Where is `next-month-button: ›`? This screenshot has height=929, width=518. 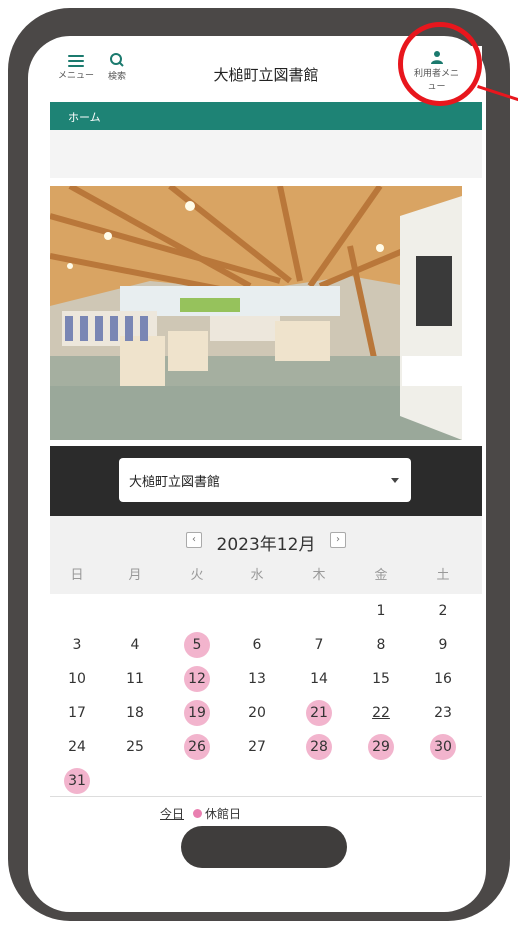
next-month-button: › is located at coordinates (338, 540).